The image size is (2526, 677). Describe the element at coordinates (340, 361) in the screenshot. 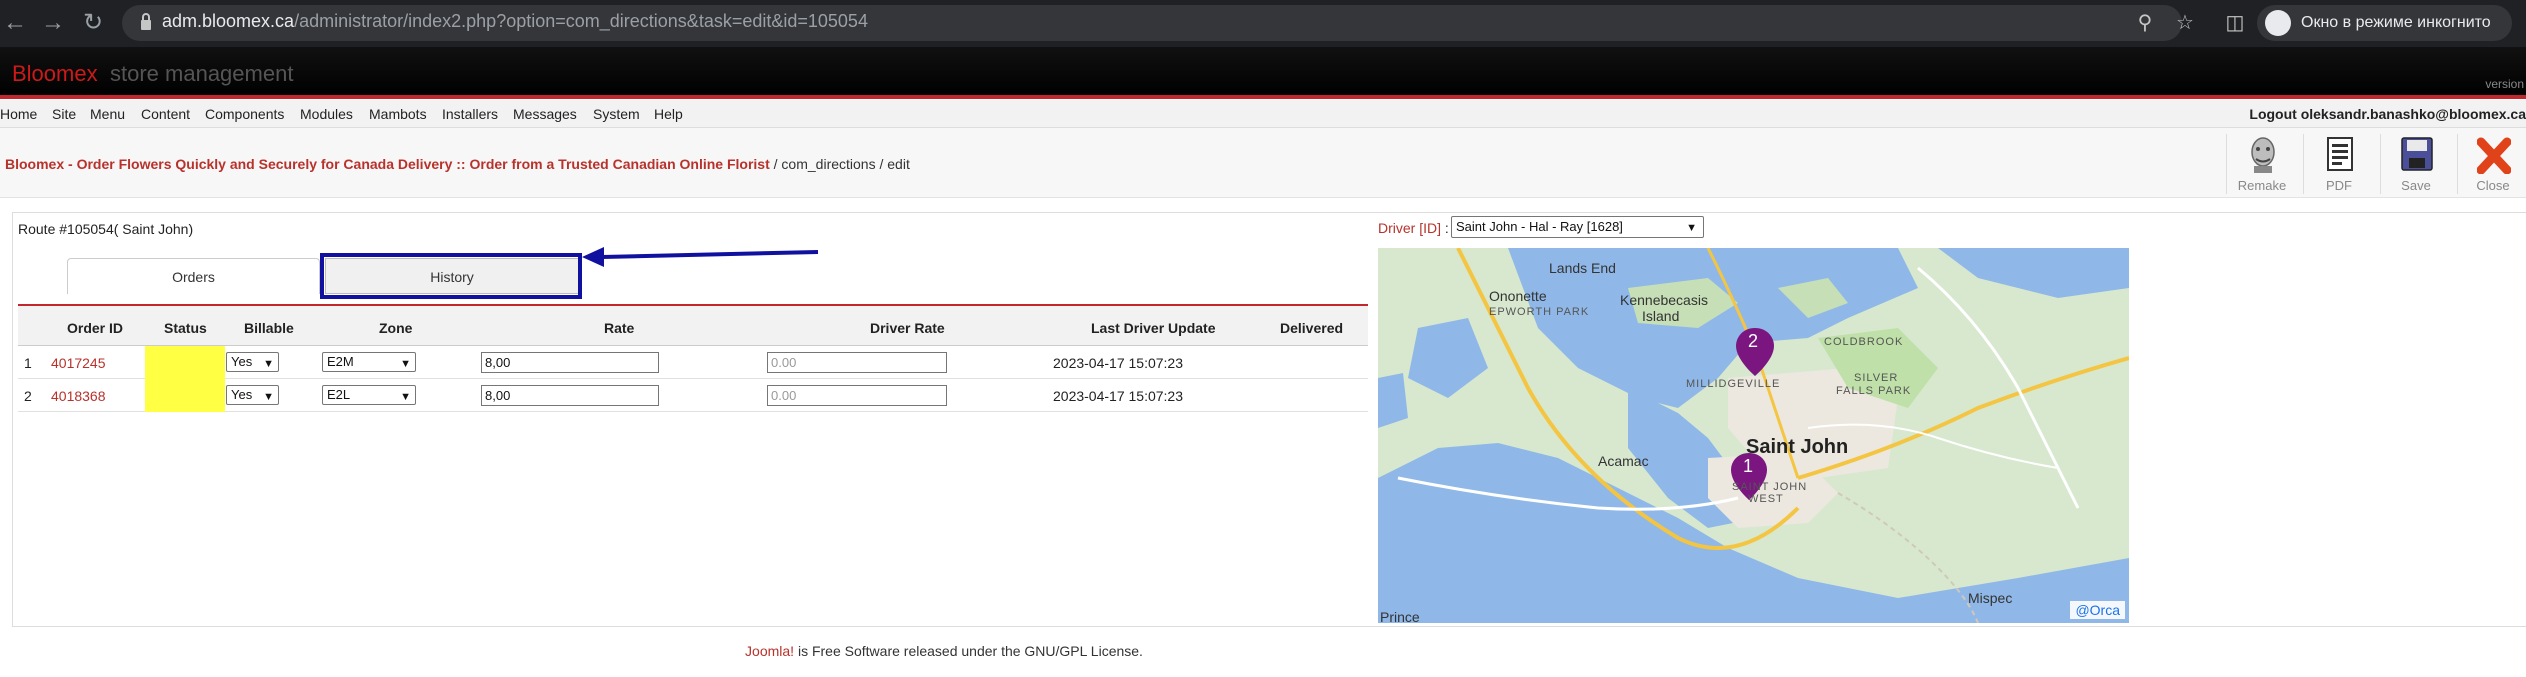

I see `zone-value: E2M` at that location.